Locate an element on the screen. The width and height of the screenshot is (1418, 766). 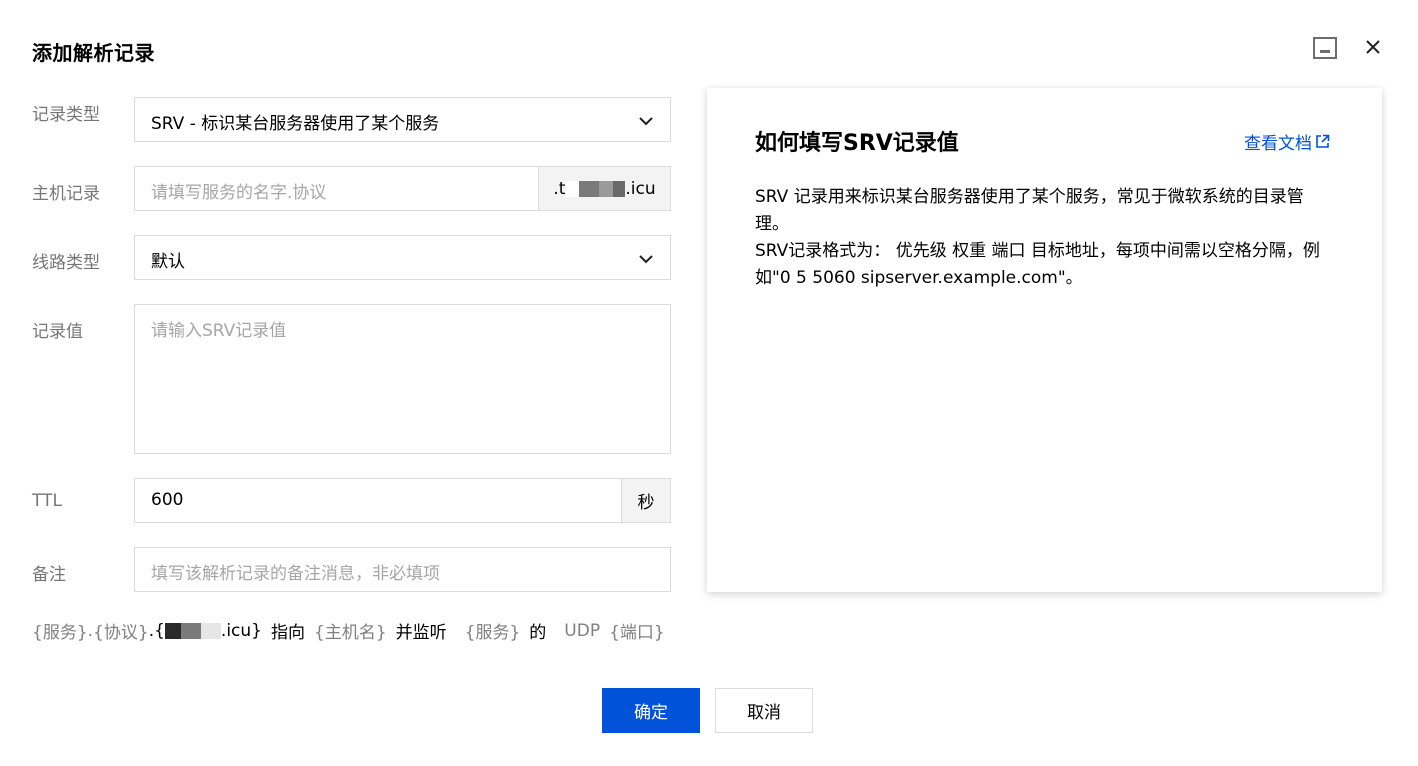
confirm-button: 确定 is located at coordinates (651, 710).